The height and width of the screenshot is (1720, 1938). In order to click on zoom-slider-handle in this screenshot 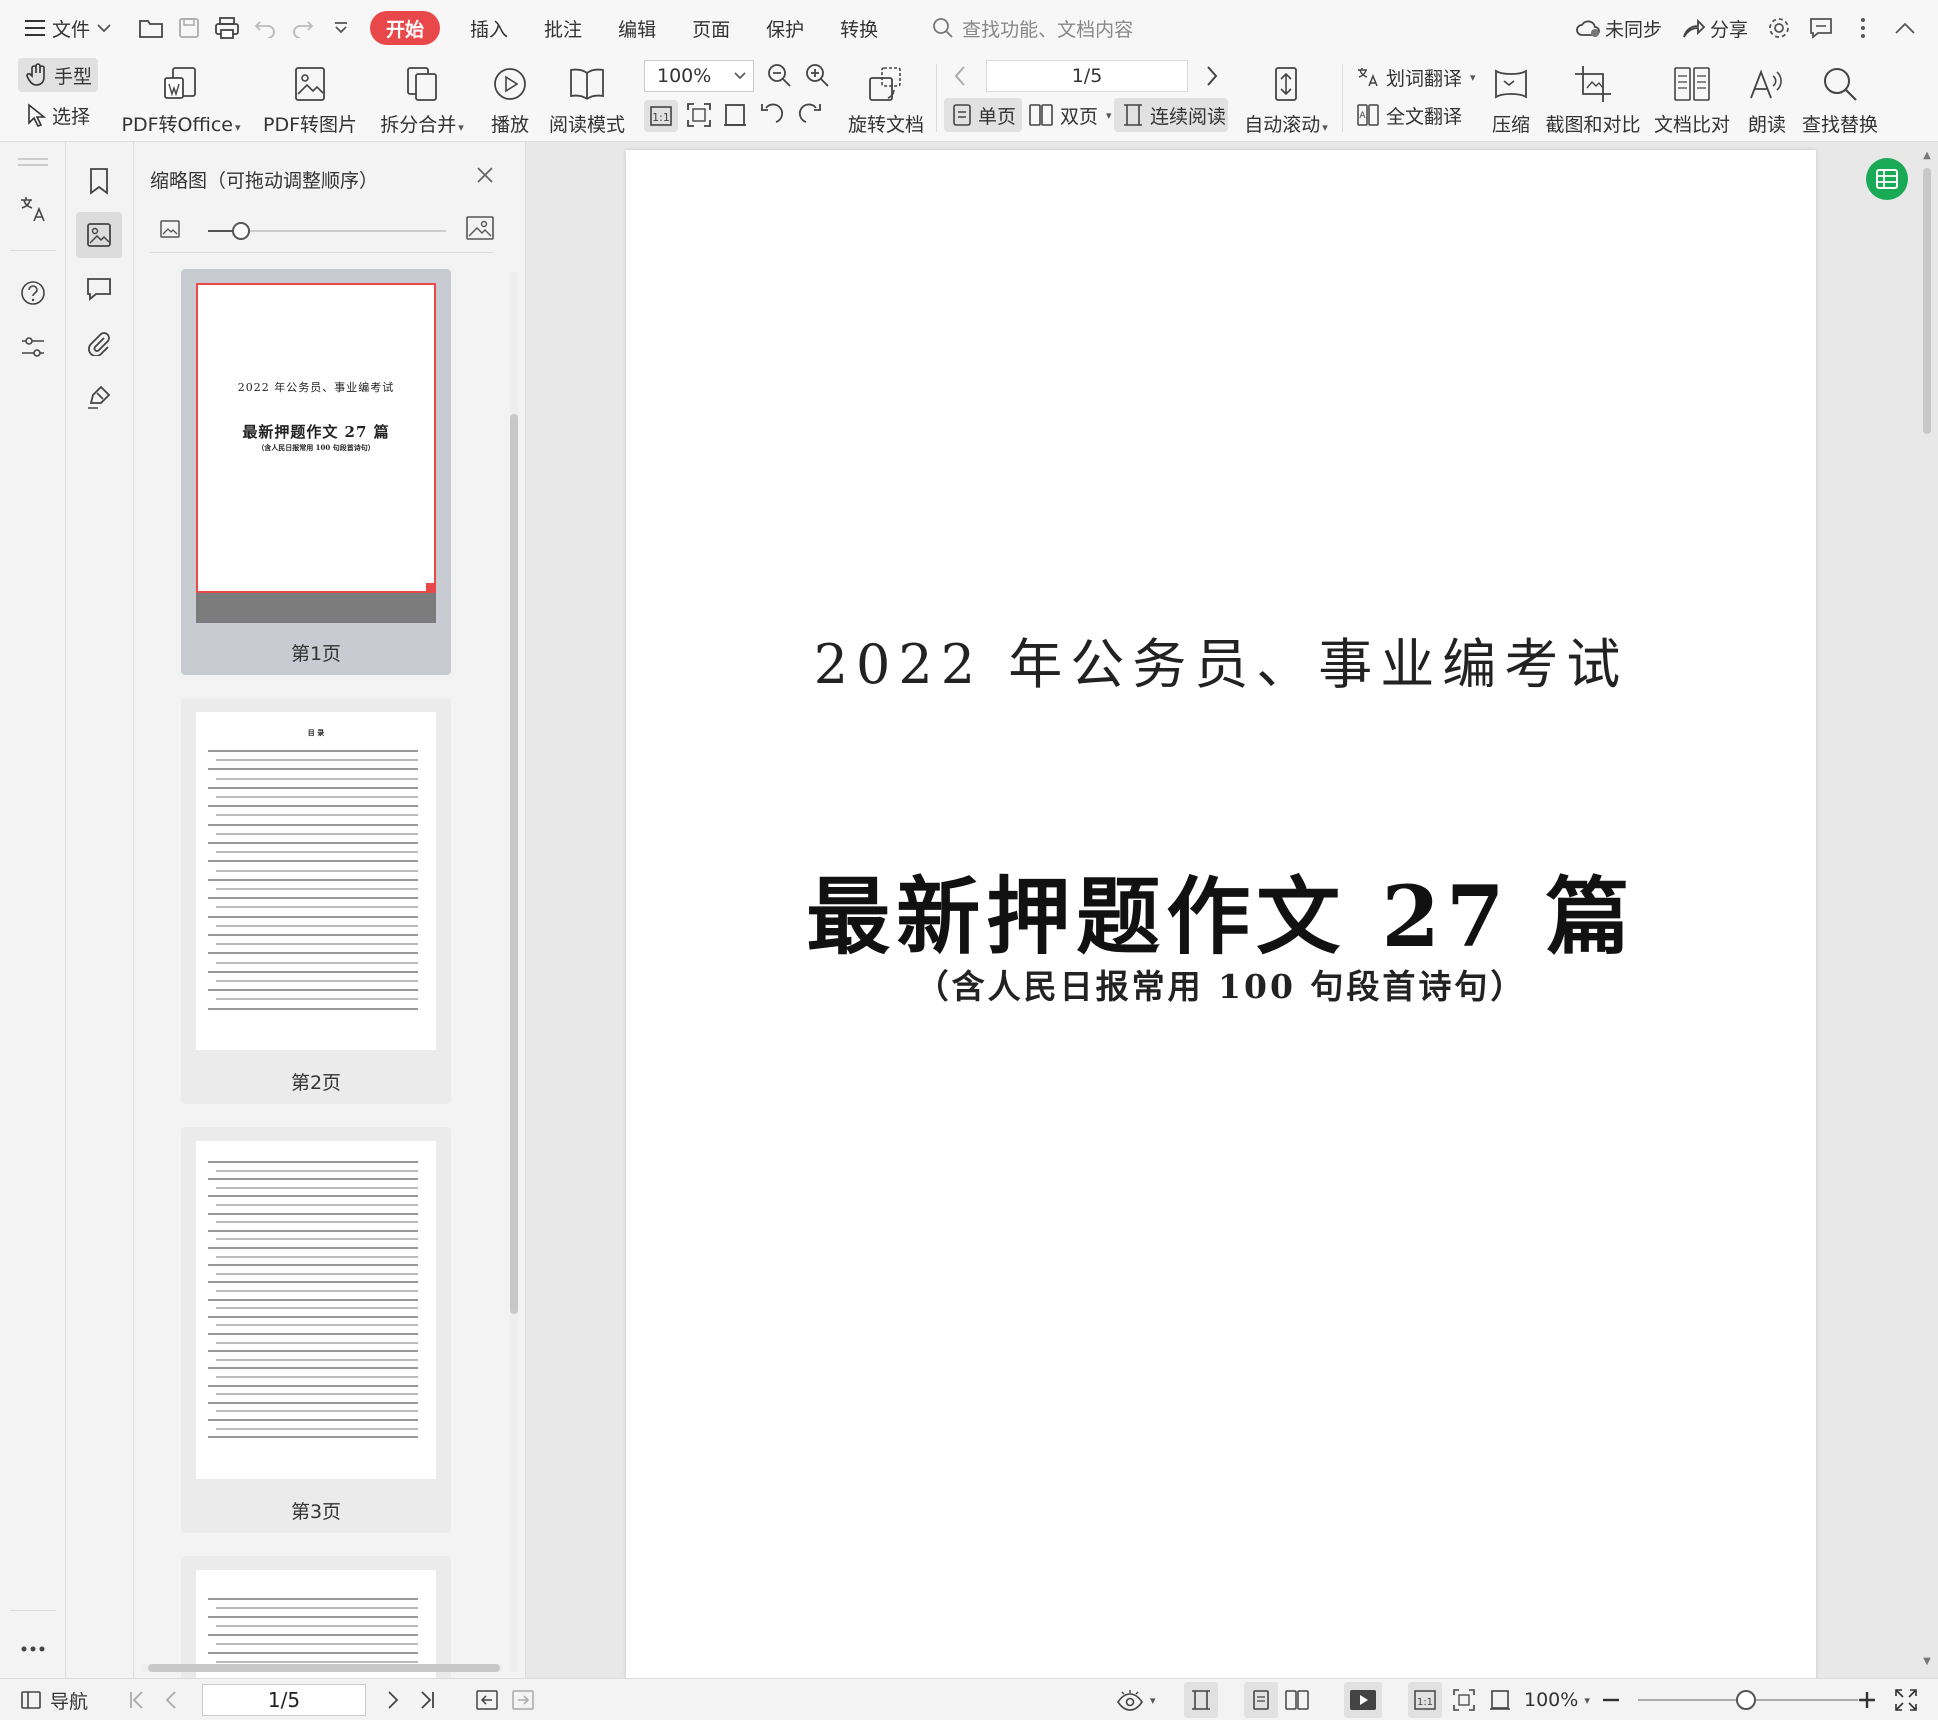, I will do `click(1746, 1700)`.